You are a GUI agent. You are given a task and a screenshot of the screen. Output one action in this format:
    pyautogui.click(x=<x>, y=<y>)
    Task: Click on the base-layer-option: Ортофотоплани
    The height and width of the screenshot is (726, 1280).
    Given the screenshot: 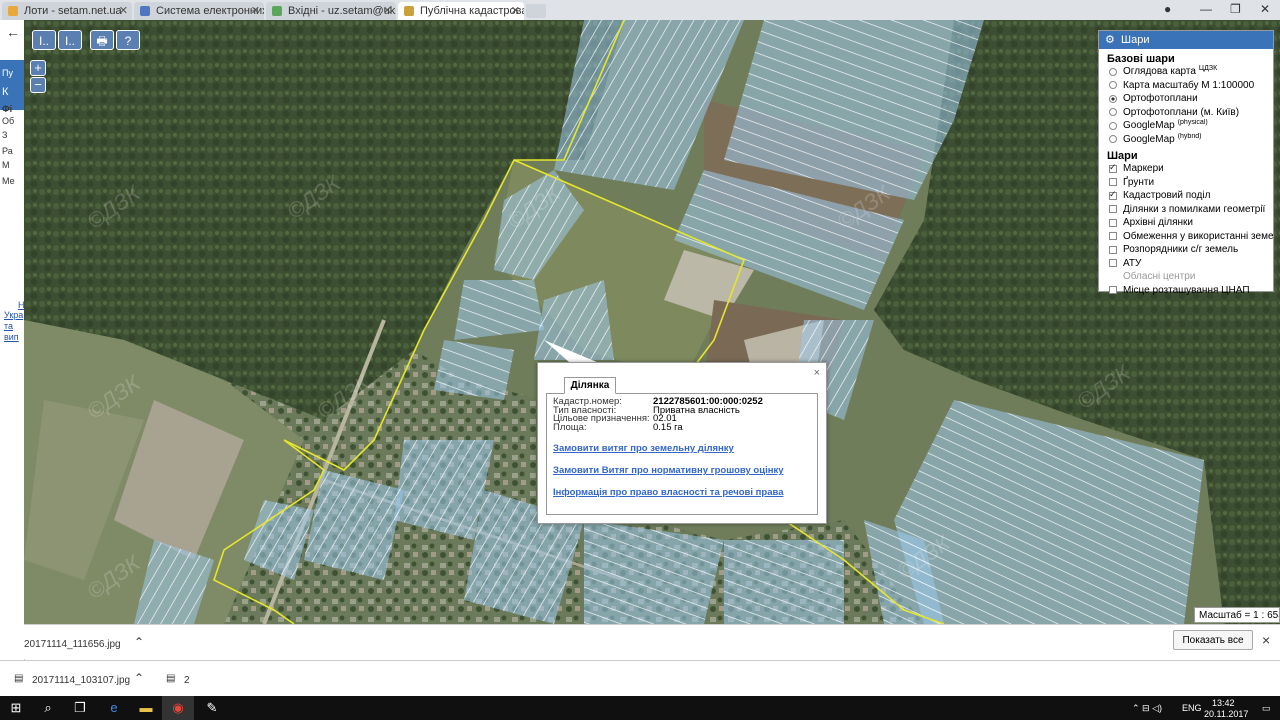 What is the action you would take?
    pyautogui.click(x=1186, y=99)
    